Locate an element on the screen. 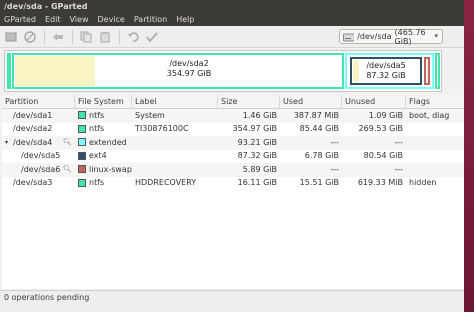  graph-sda2: /dev/sda2 354.97 GiB is located at coordinates (178, 71).